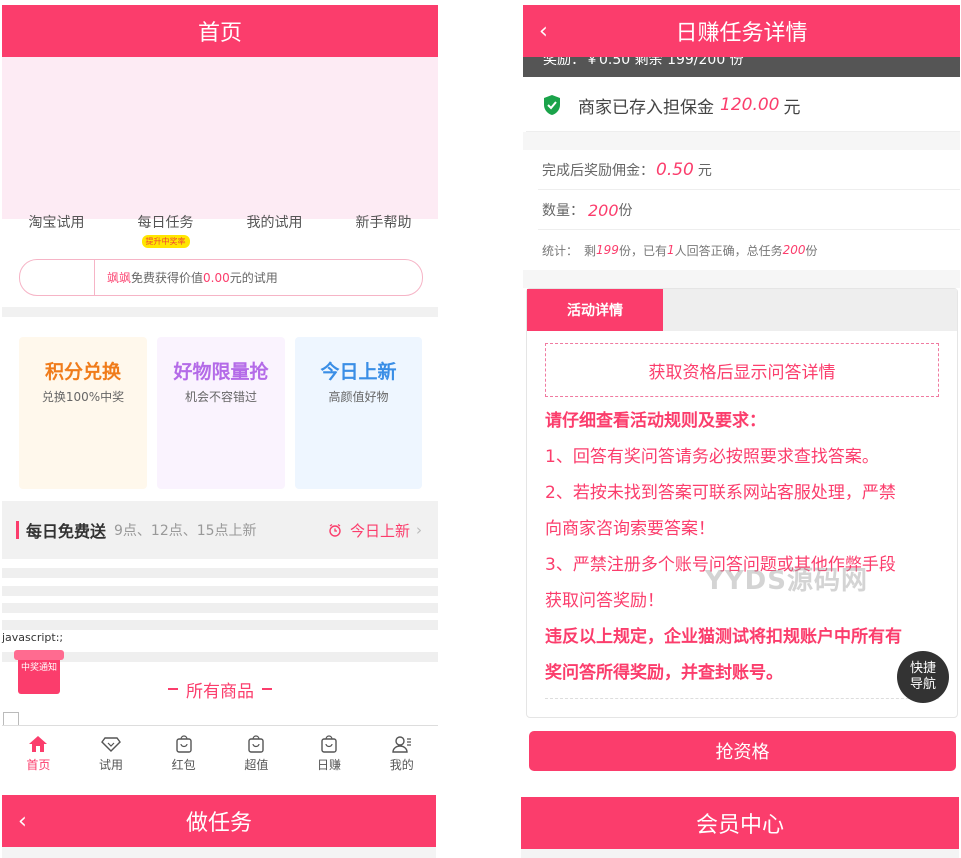  Describe the element at coordinates (57, 277) in the screenshot. I see `notice-avatar-area` at that location.